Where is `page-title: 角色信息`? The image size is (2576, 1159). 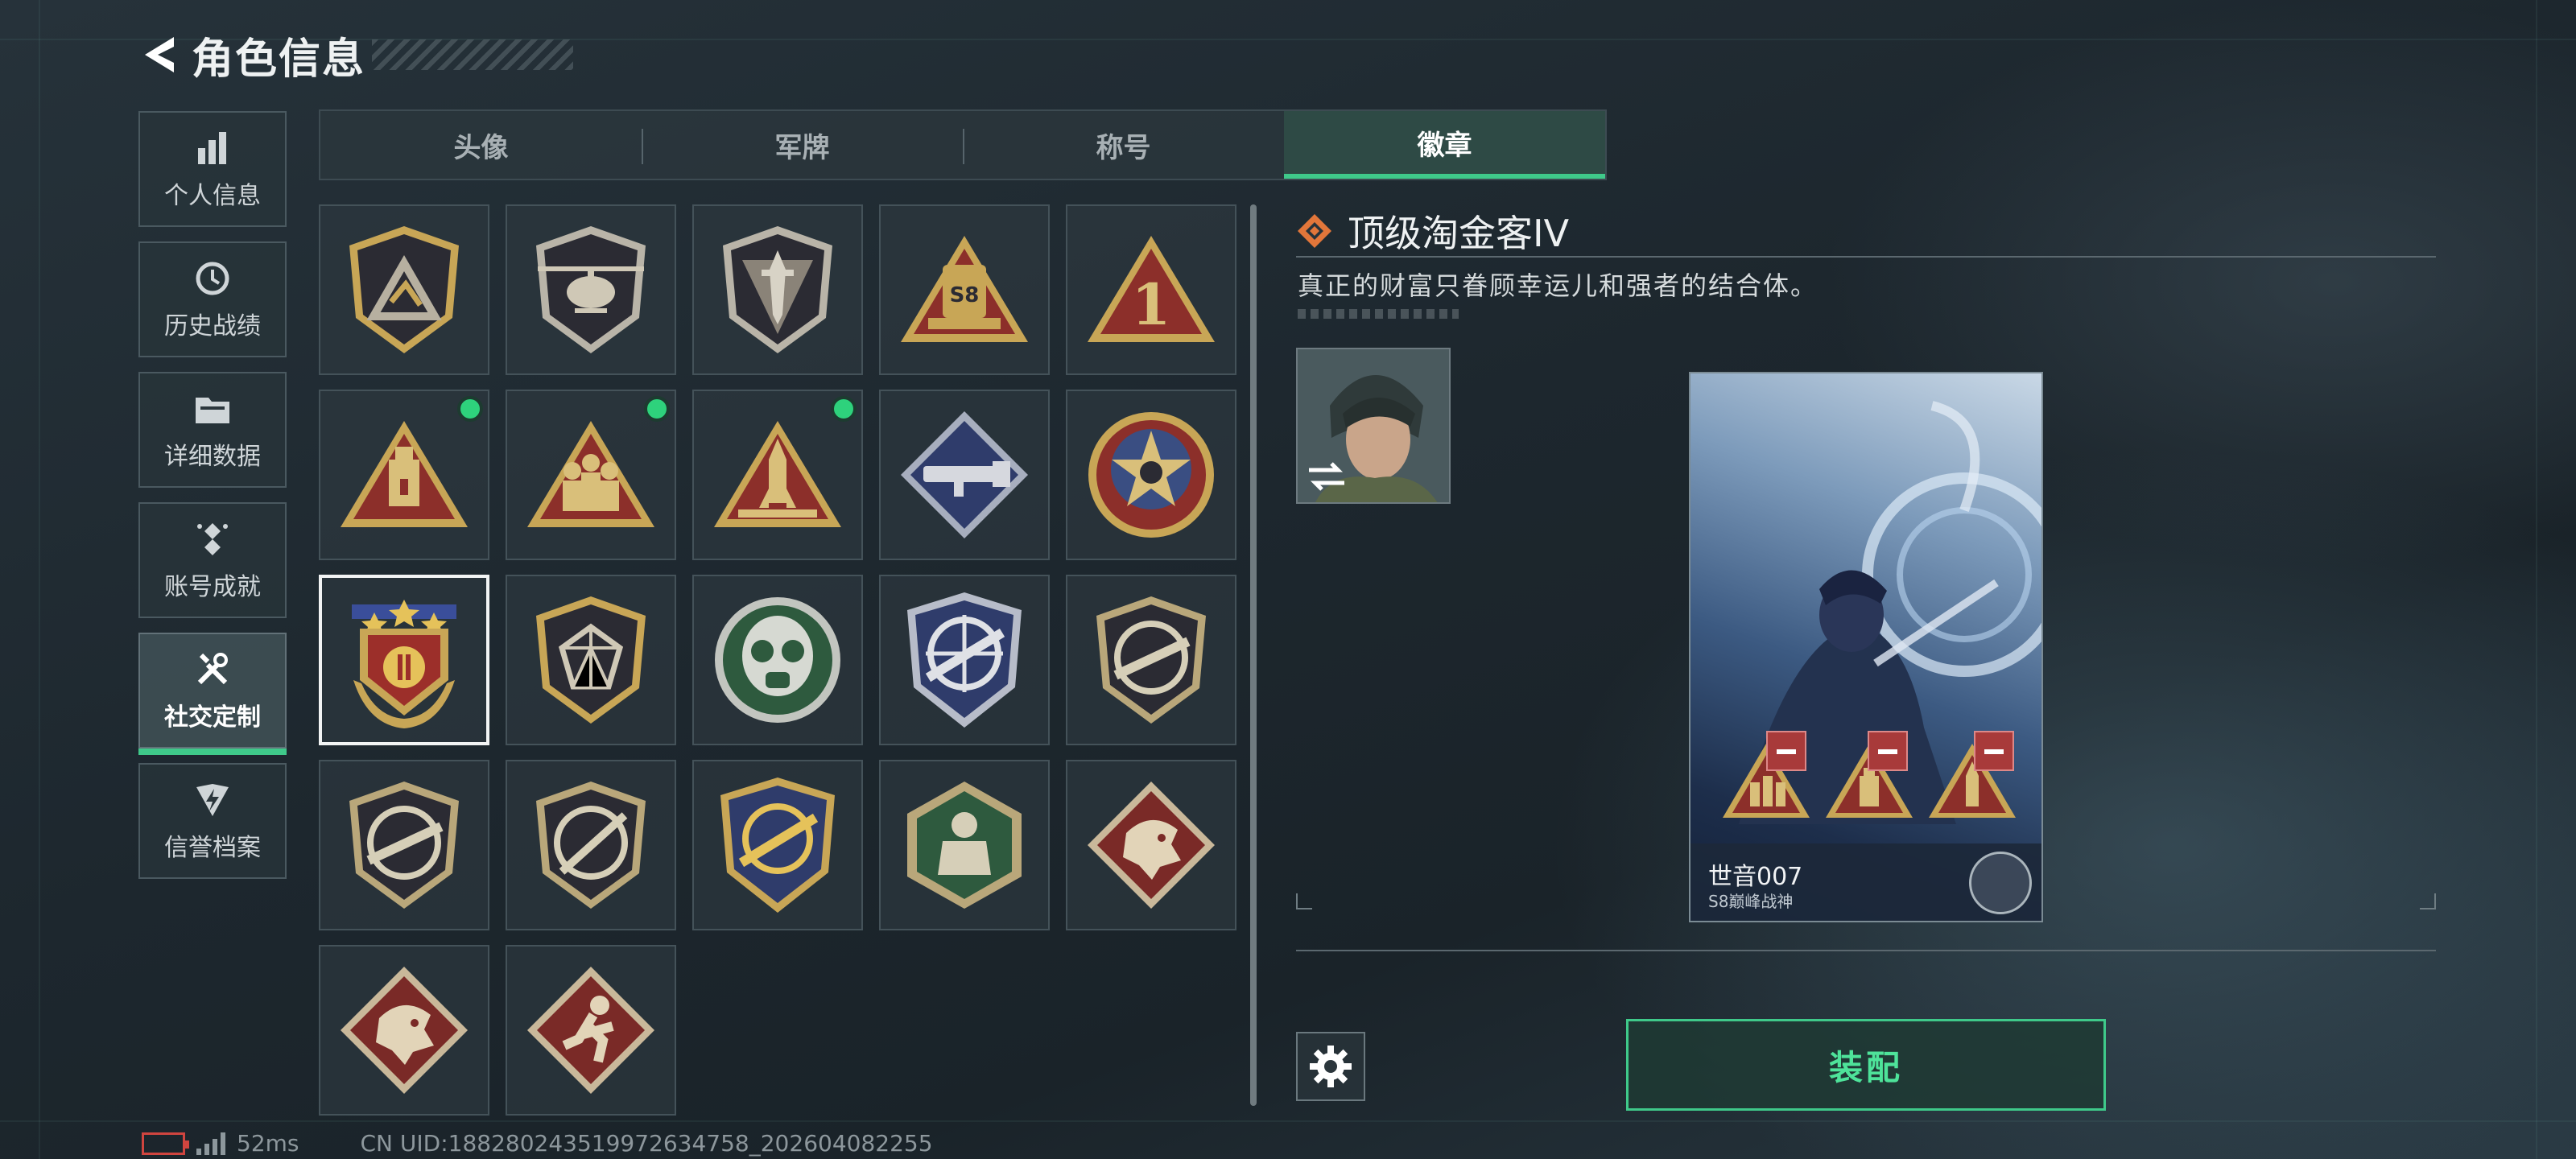
page-title: 角色信息 is located at coordinates (279, 59).